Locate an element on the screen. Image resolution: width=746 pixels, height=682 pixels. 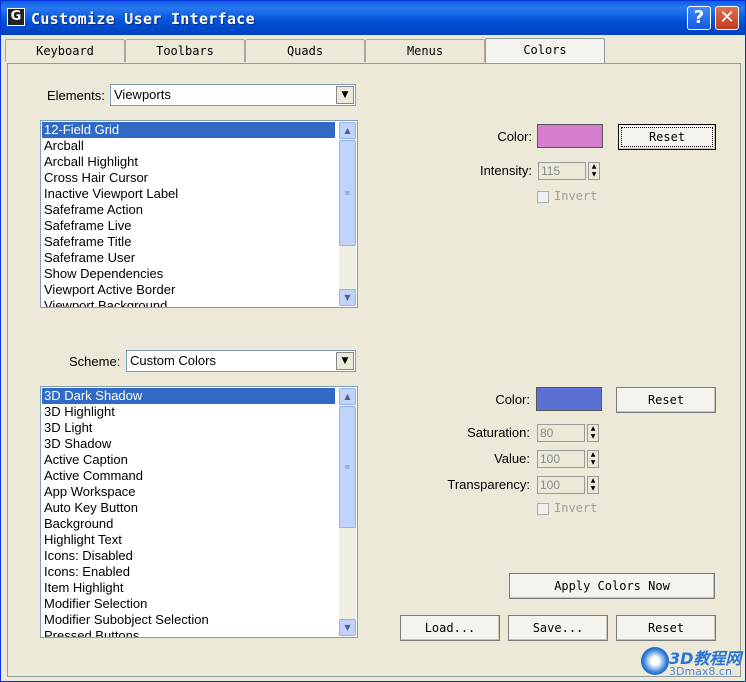
saturation-label: Saturation: is located at coordinates (498, 432).